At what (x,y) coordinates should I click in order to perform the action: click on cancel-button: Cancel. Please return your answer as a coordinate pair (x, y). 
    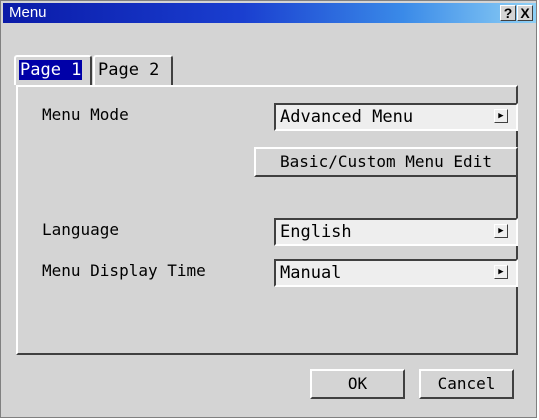
    Looking at the image, I should click on (466, 384).